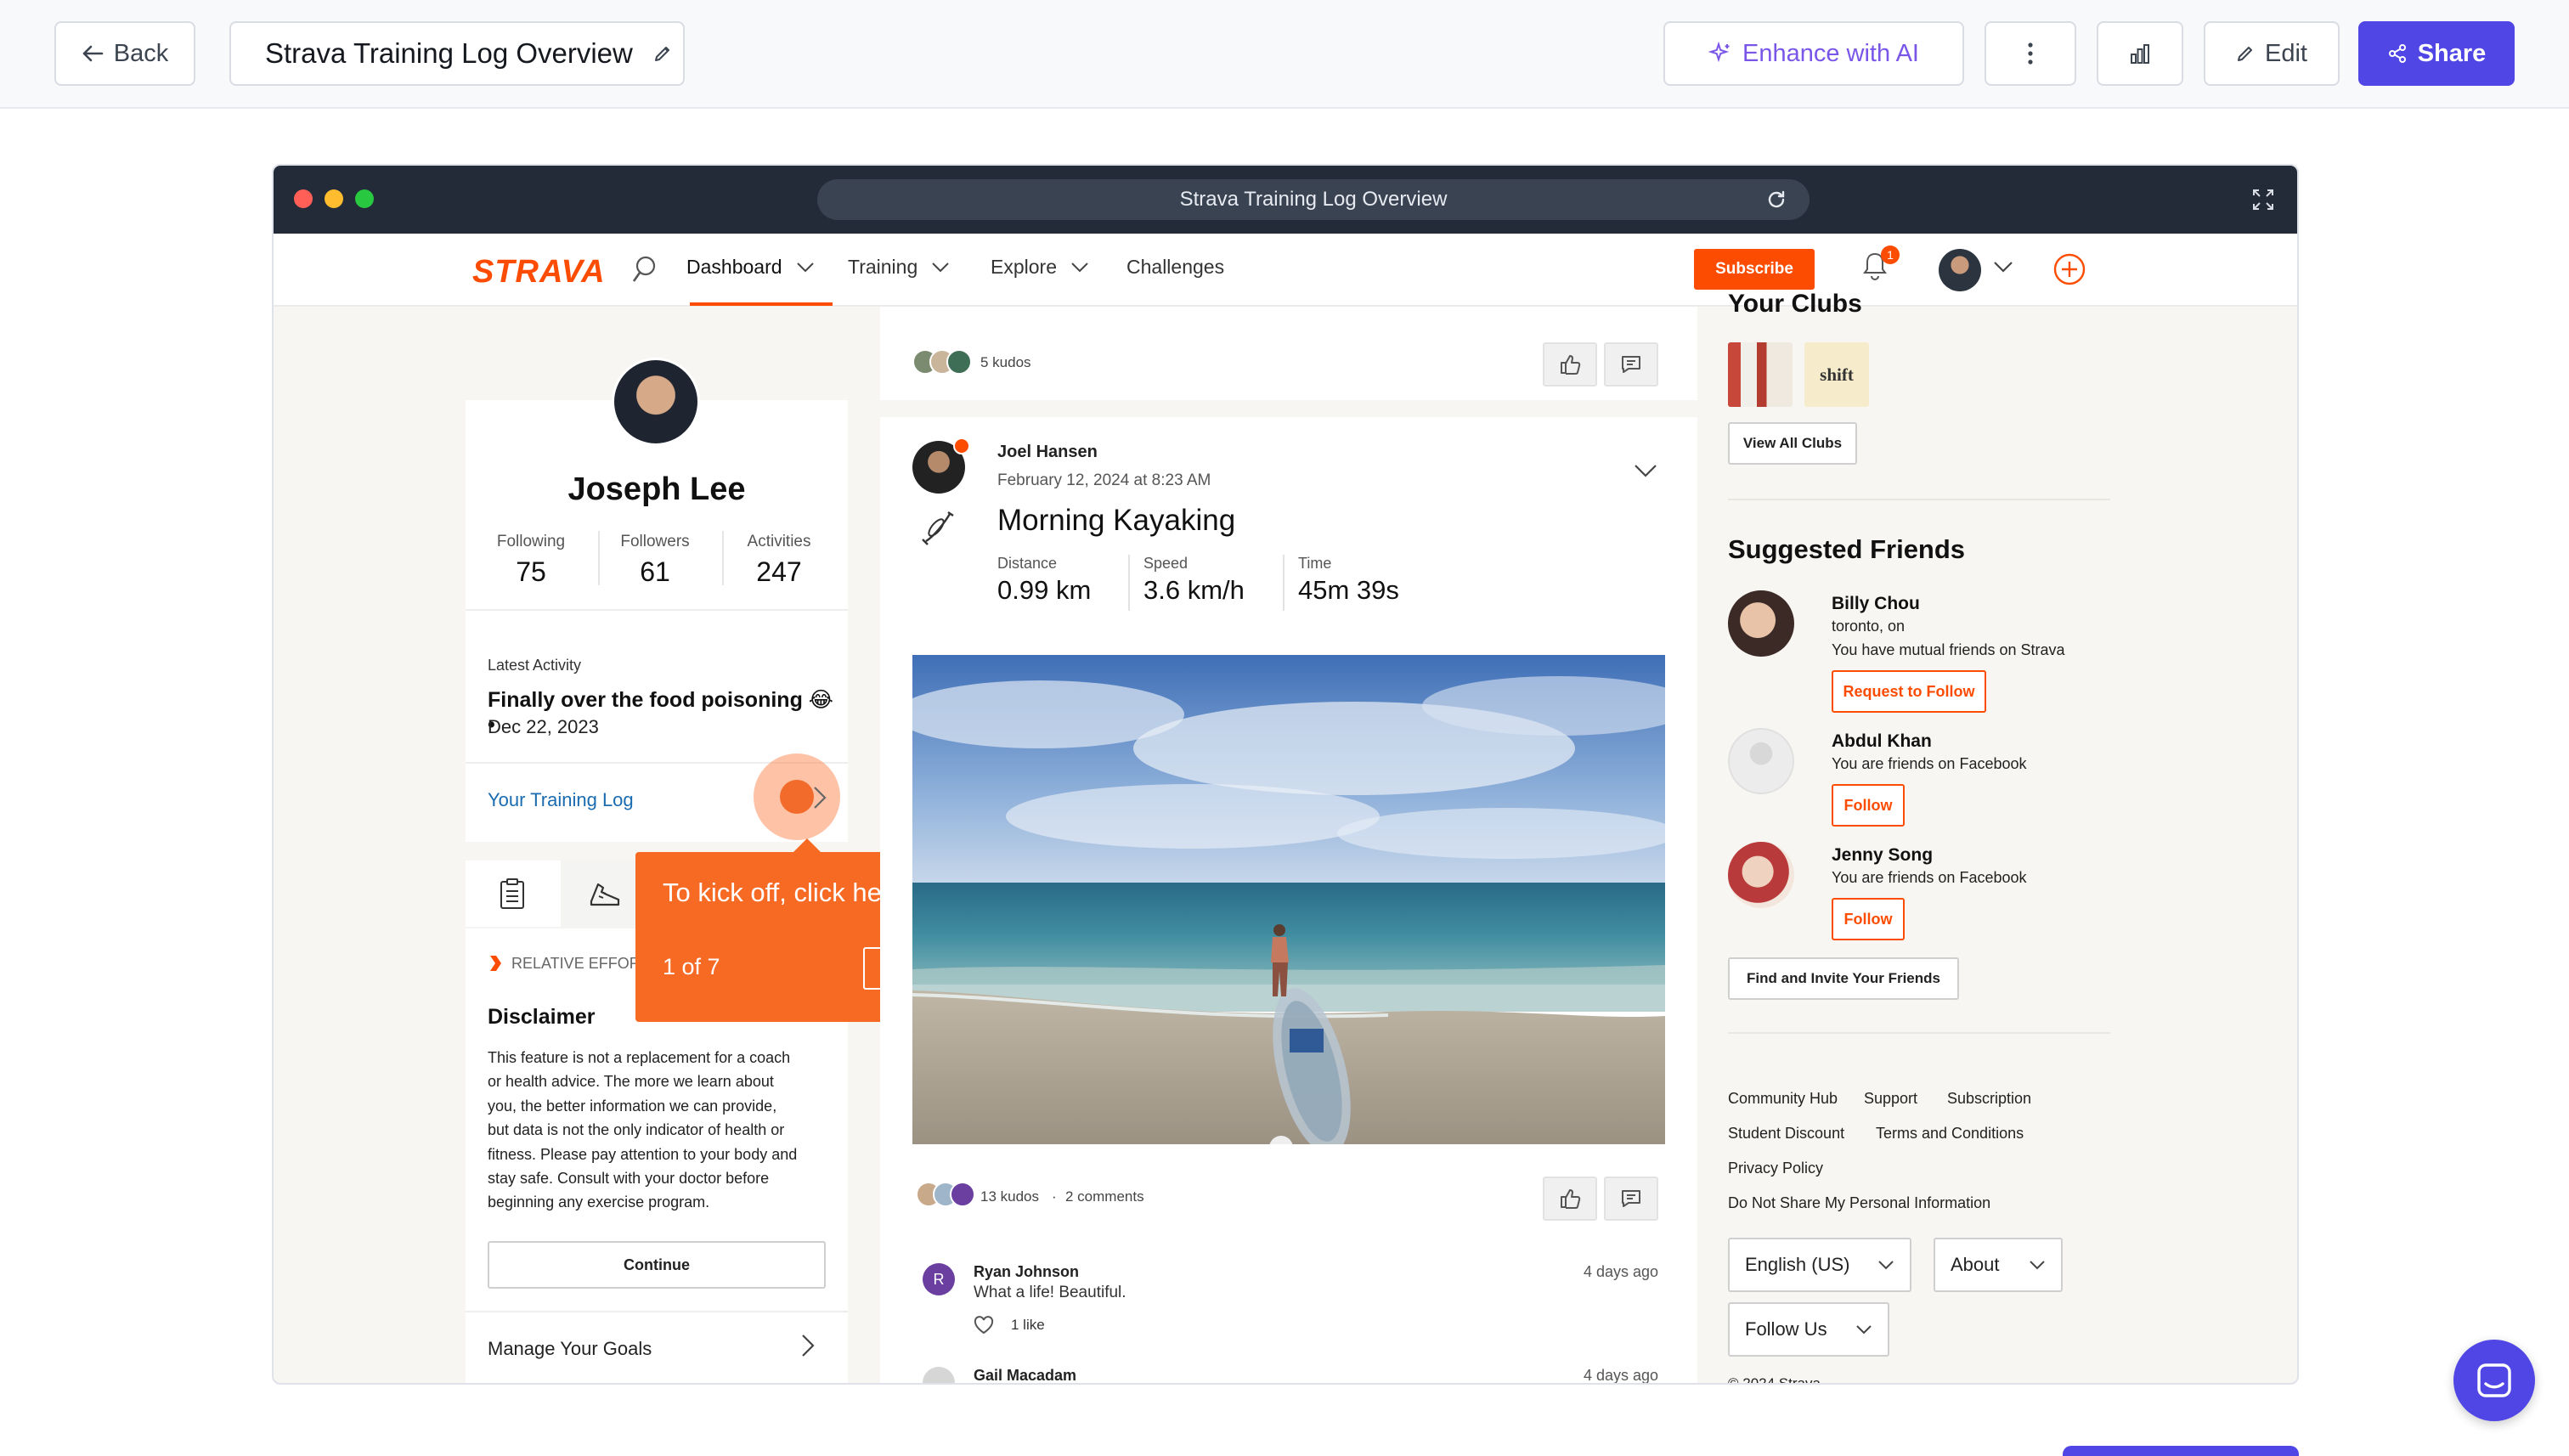 The height and width of the screenshot is (1456, 2569). I want to click on manage-goals-link: Manage Your Goals, so click(570, 1349).